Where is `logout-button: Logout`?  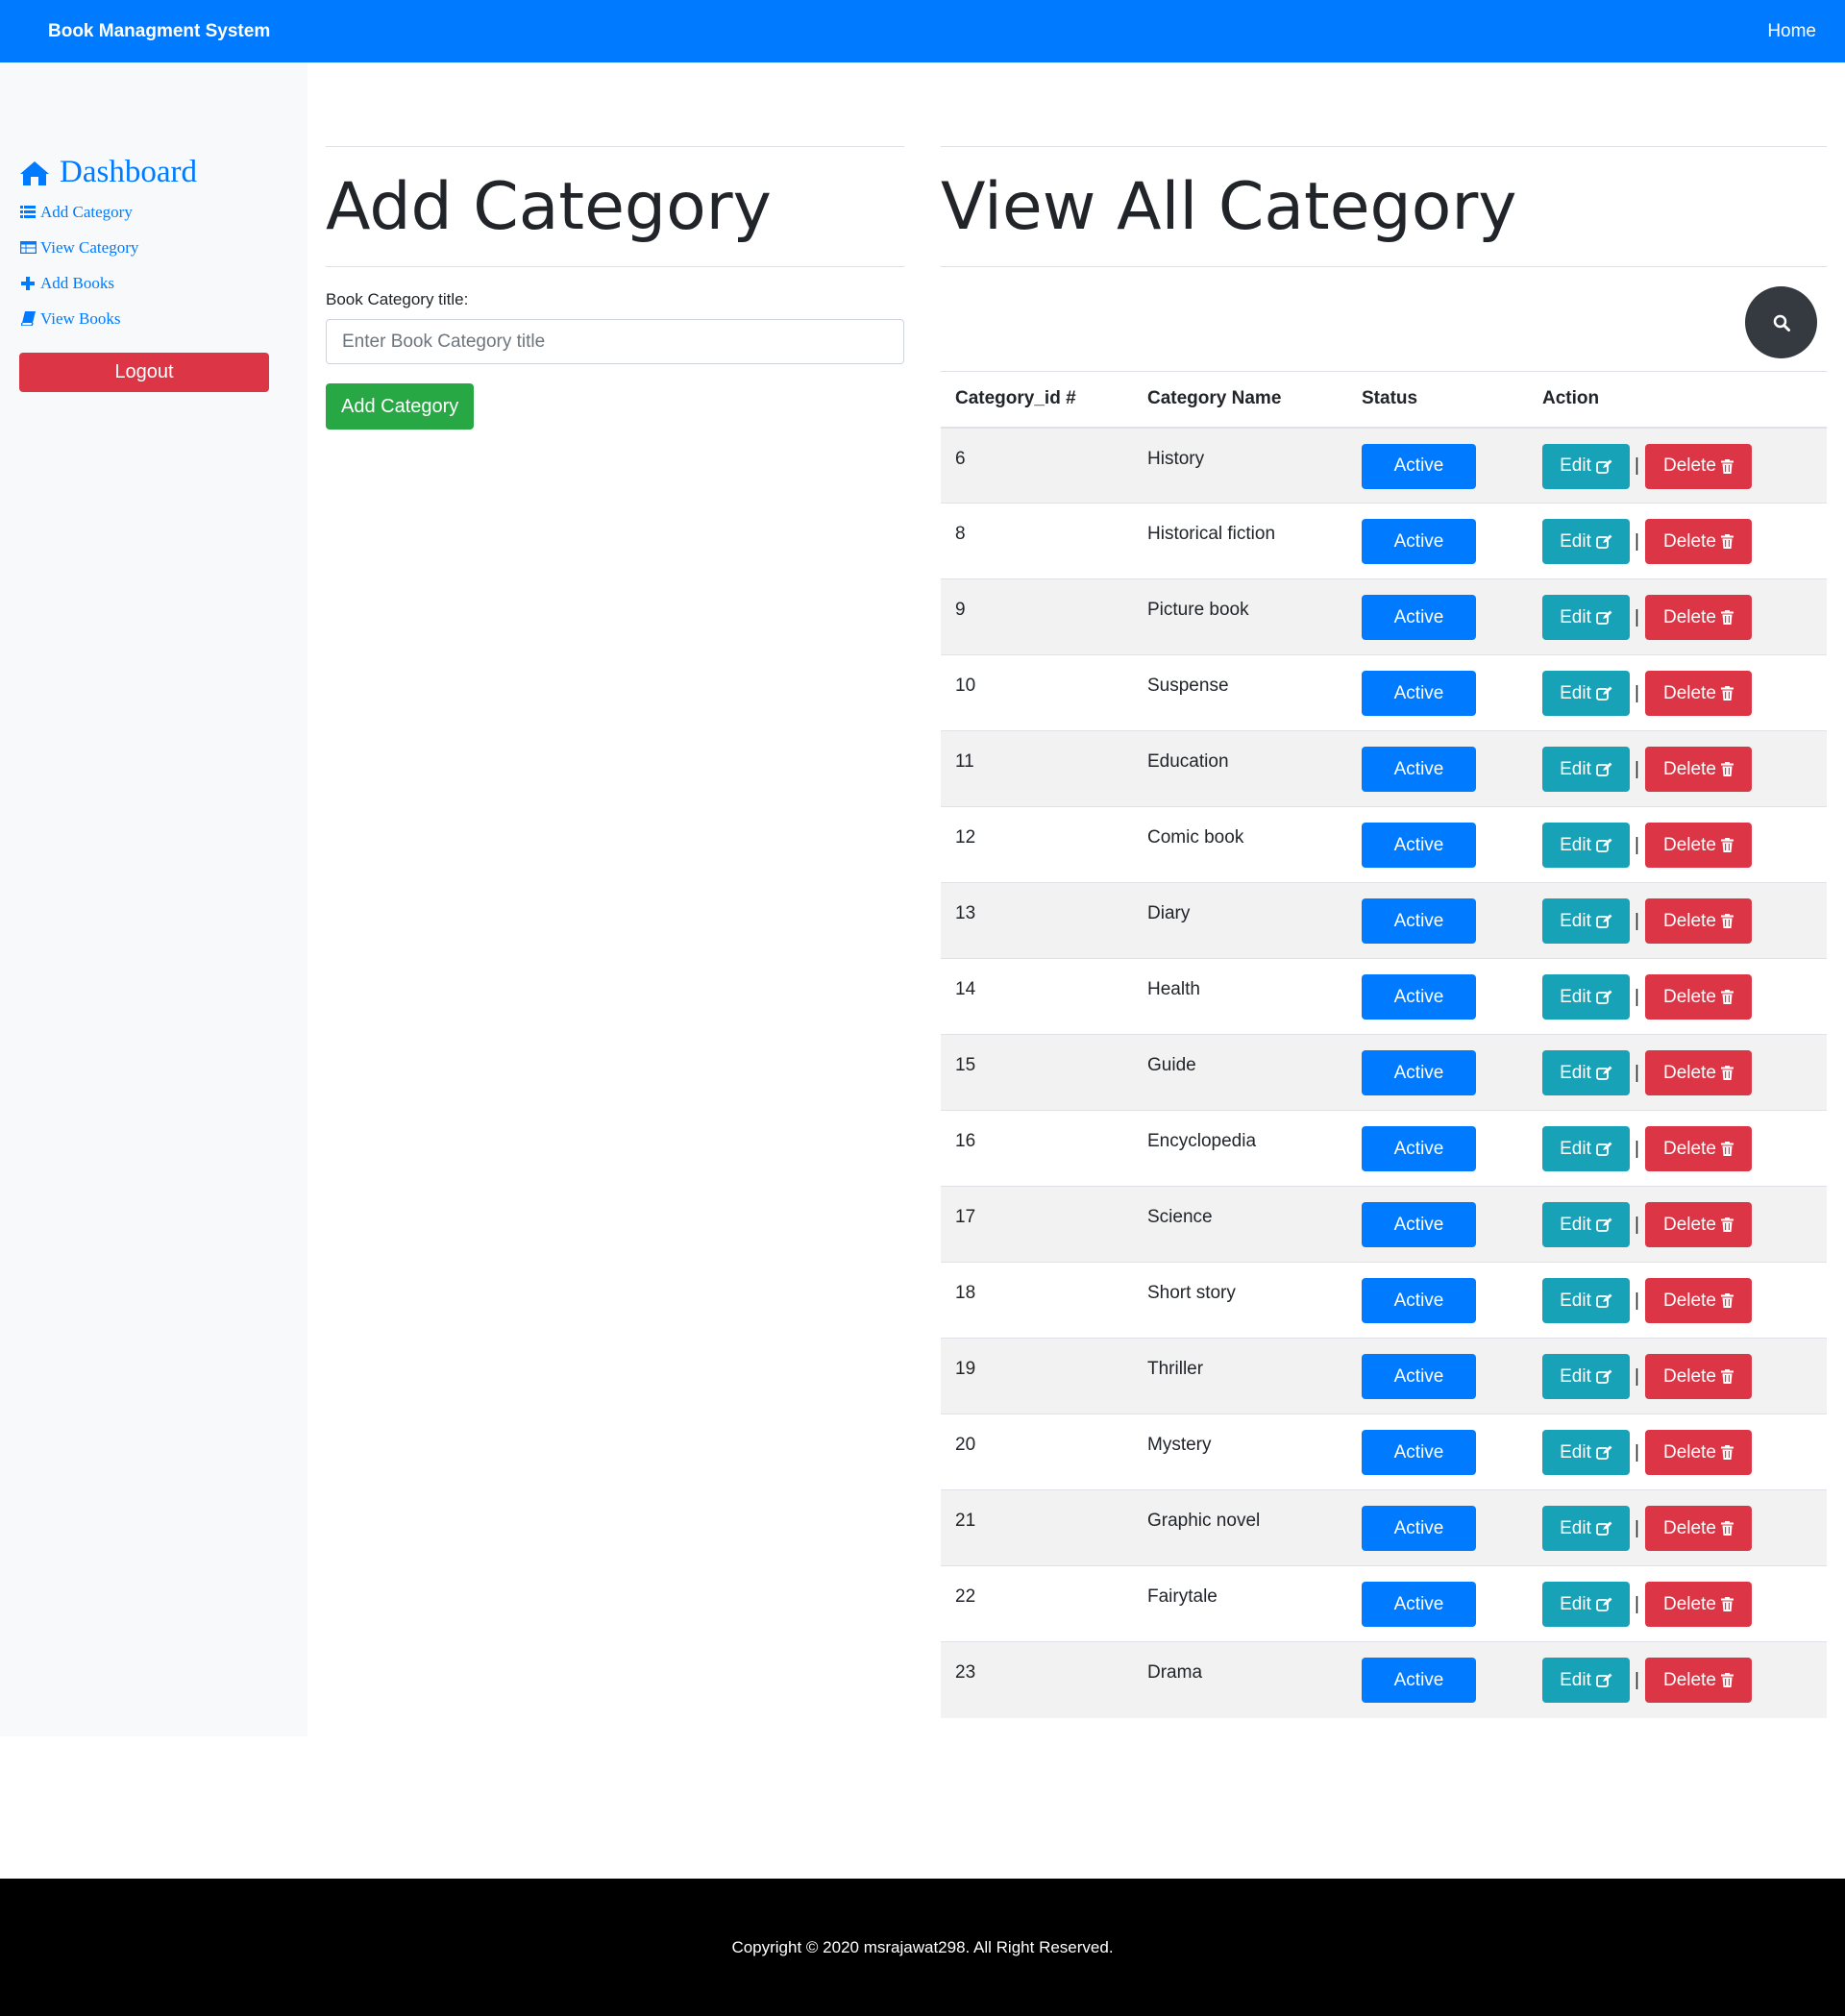
logout-button: Logout is located at coordinates (144, 372).